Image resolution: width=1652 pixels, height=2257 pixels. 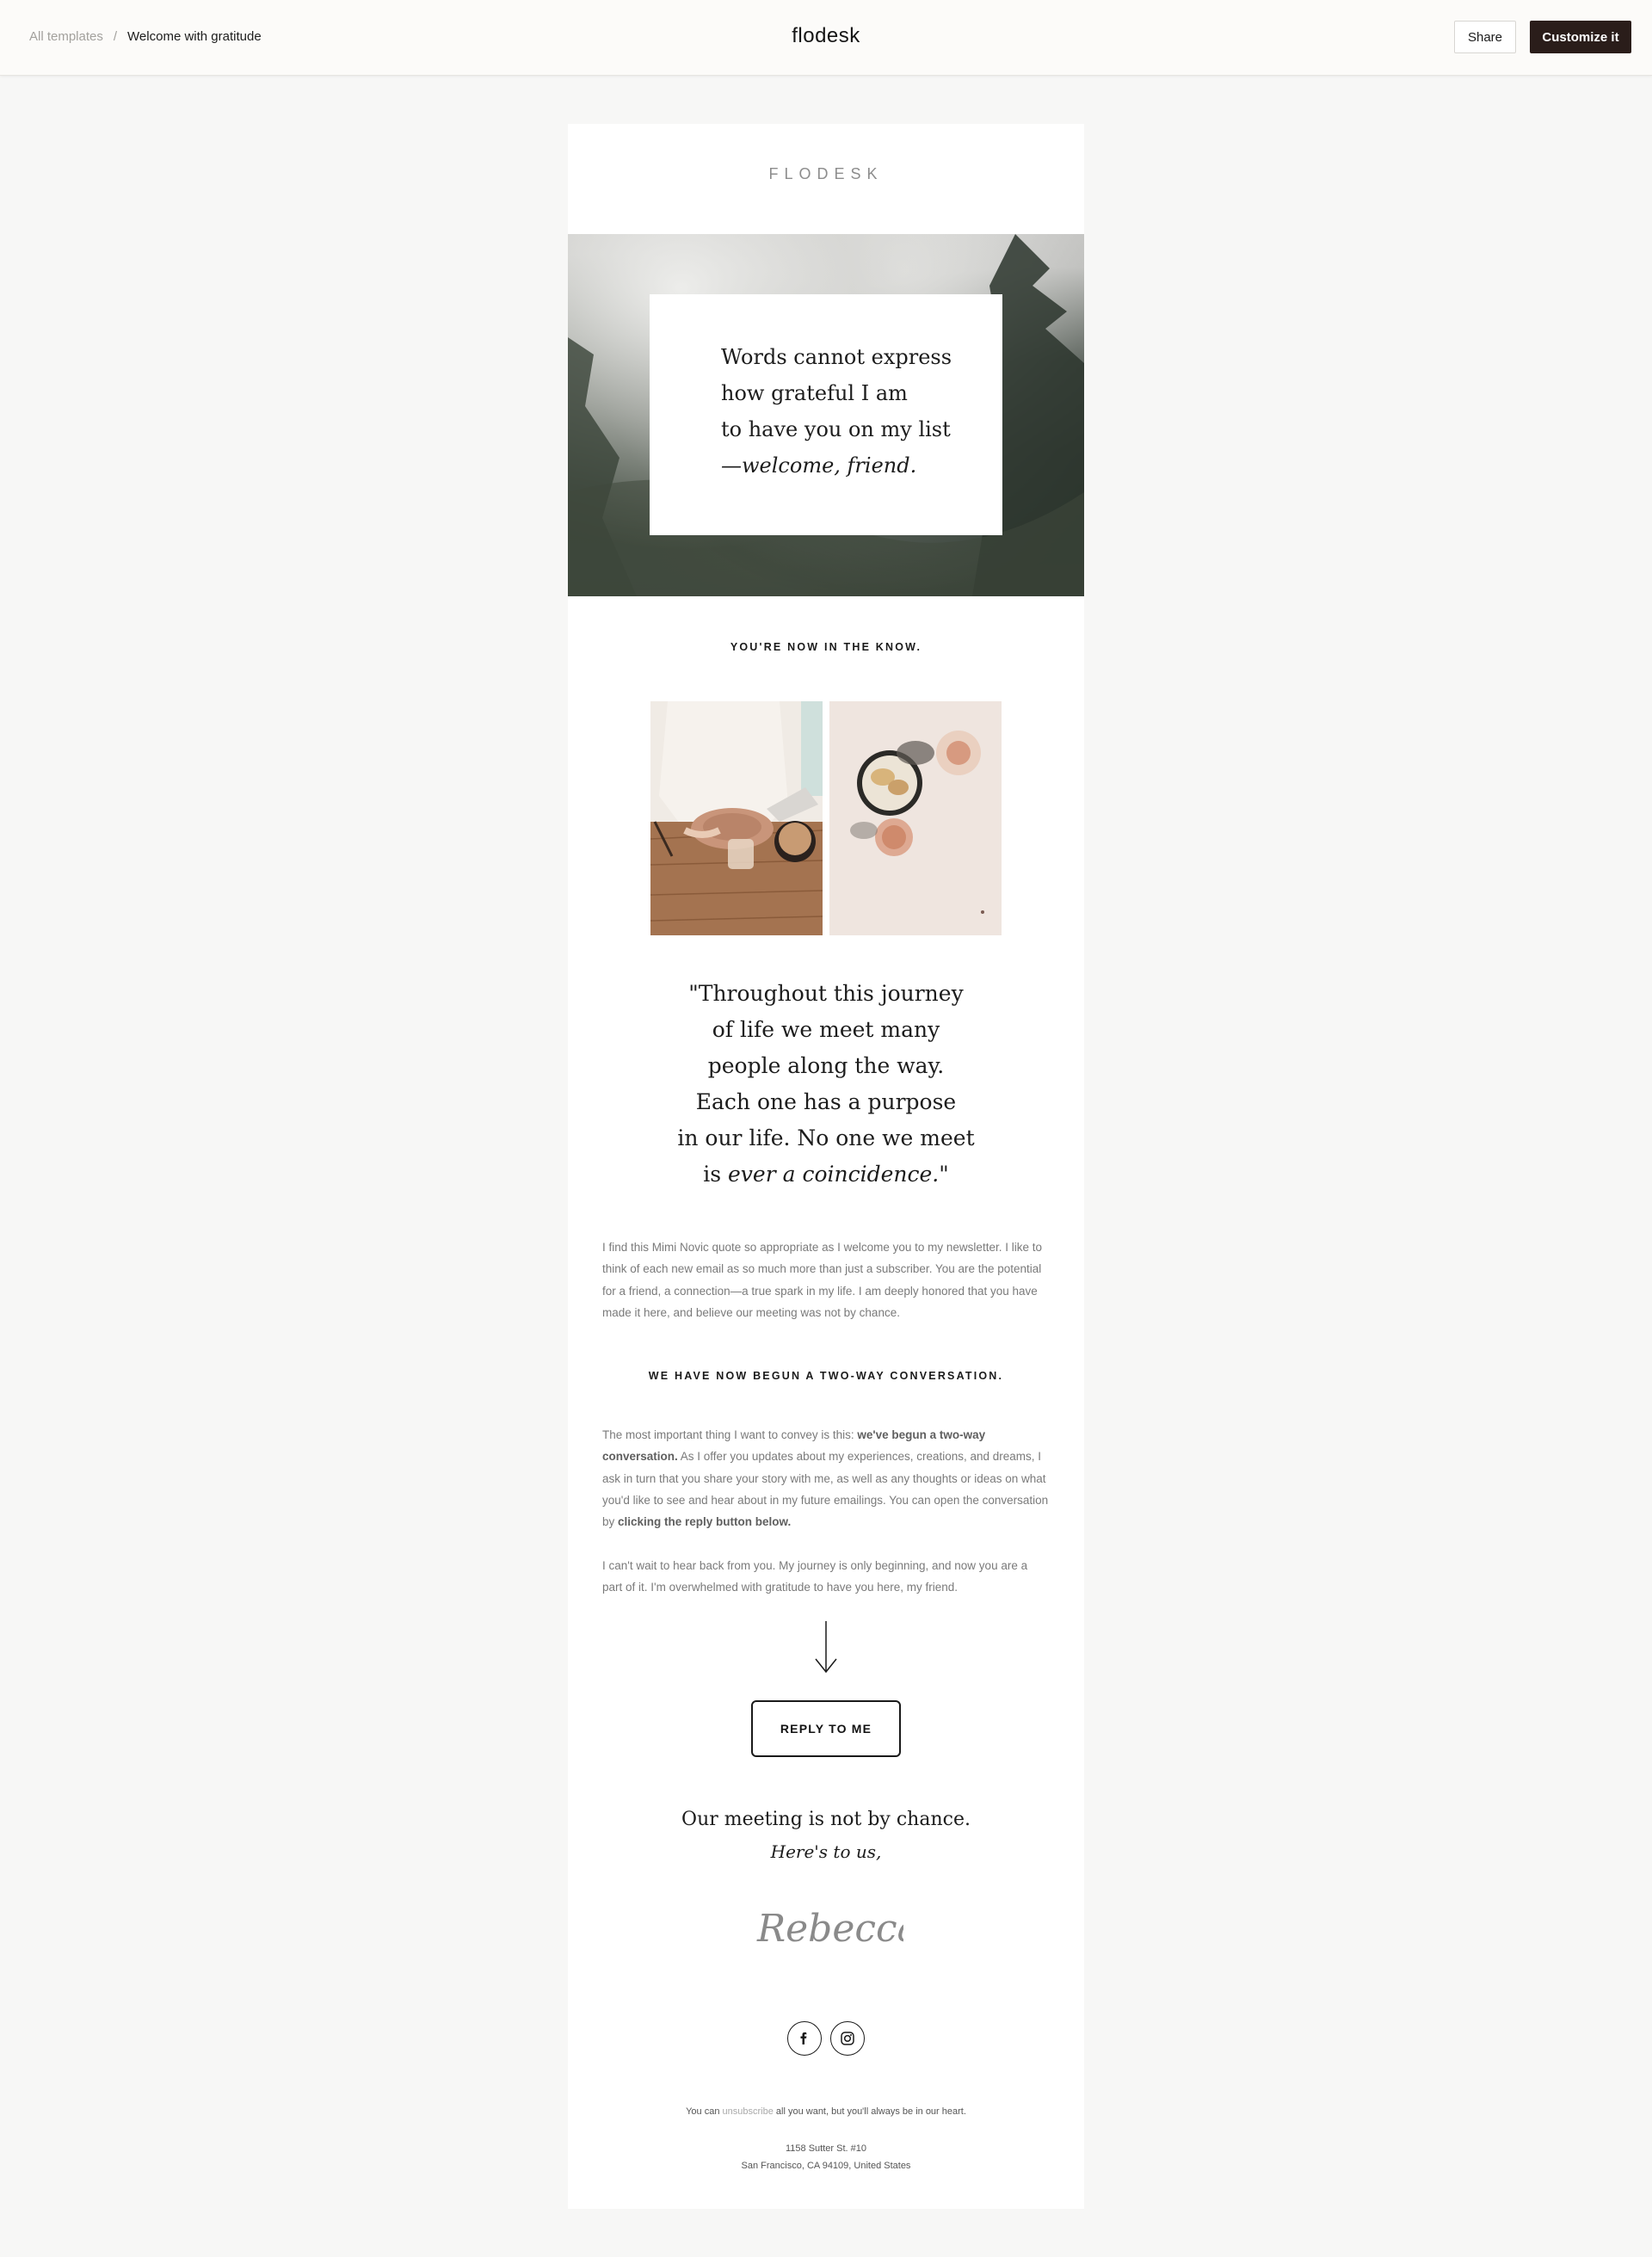 I want to click on facebook-icon, so click(x=804, y=2038).